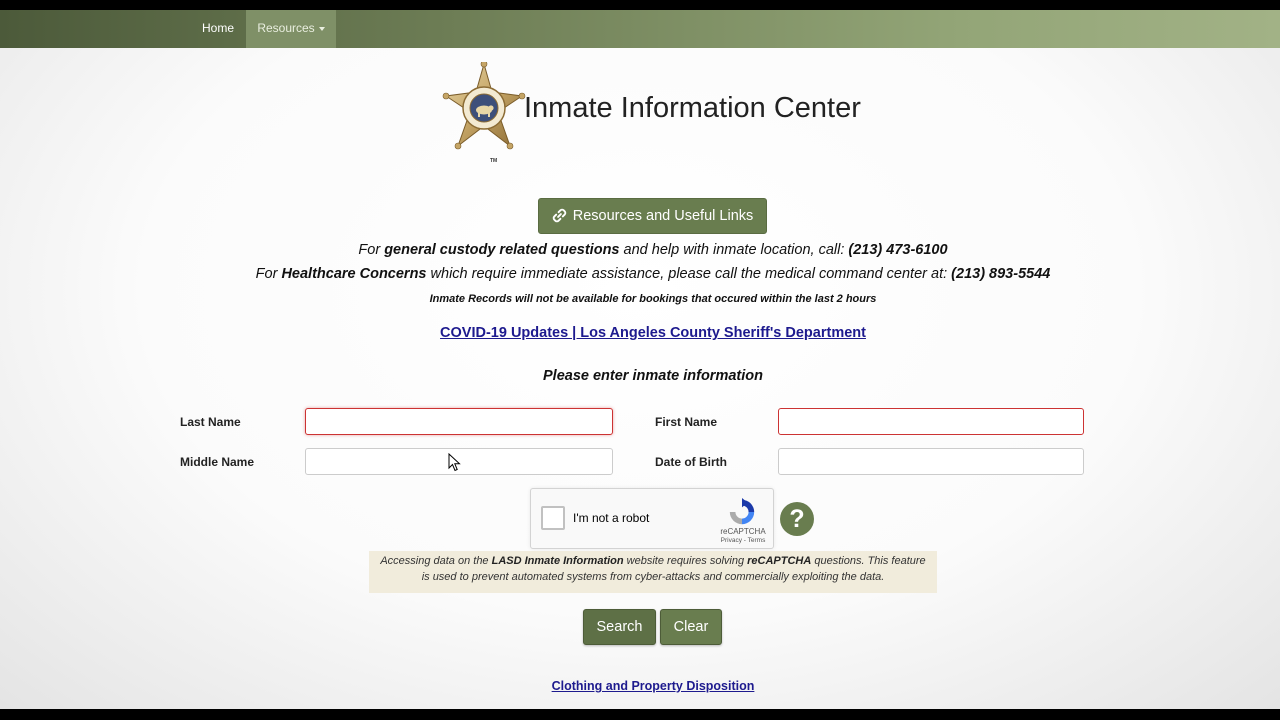 The image size is (1280, 720). I want to click on caret-down-icon, so click(321, 28).